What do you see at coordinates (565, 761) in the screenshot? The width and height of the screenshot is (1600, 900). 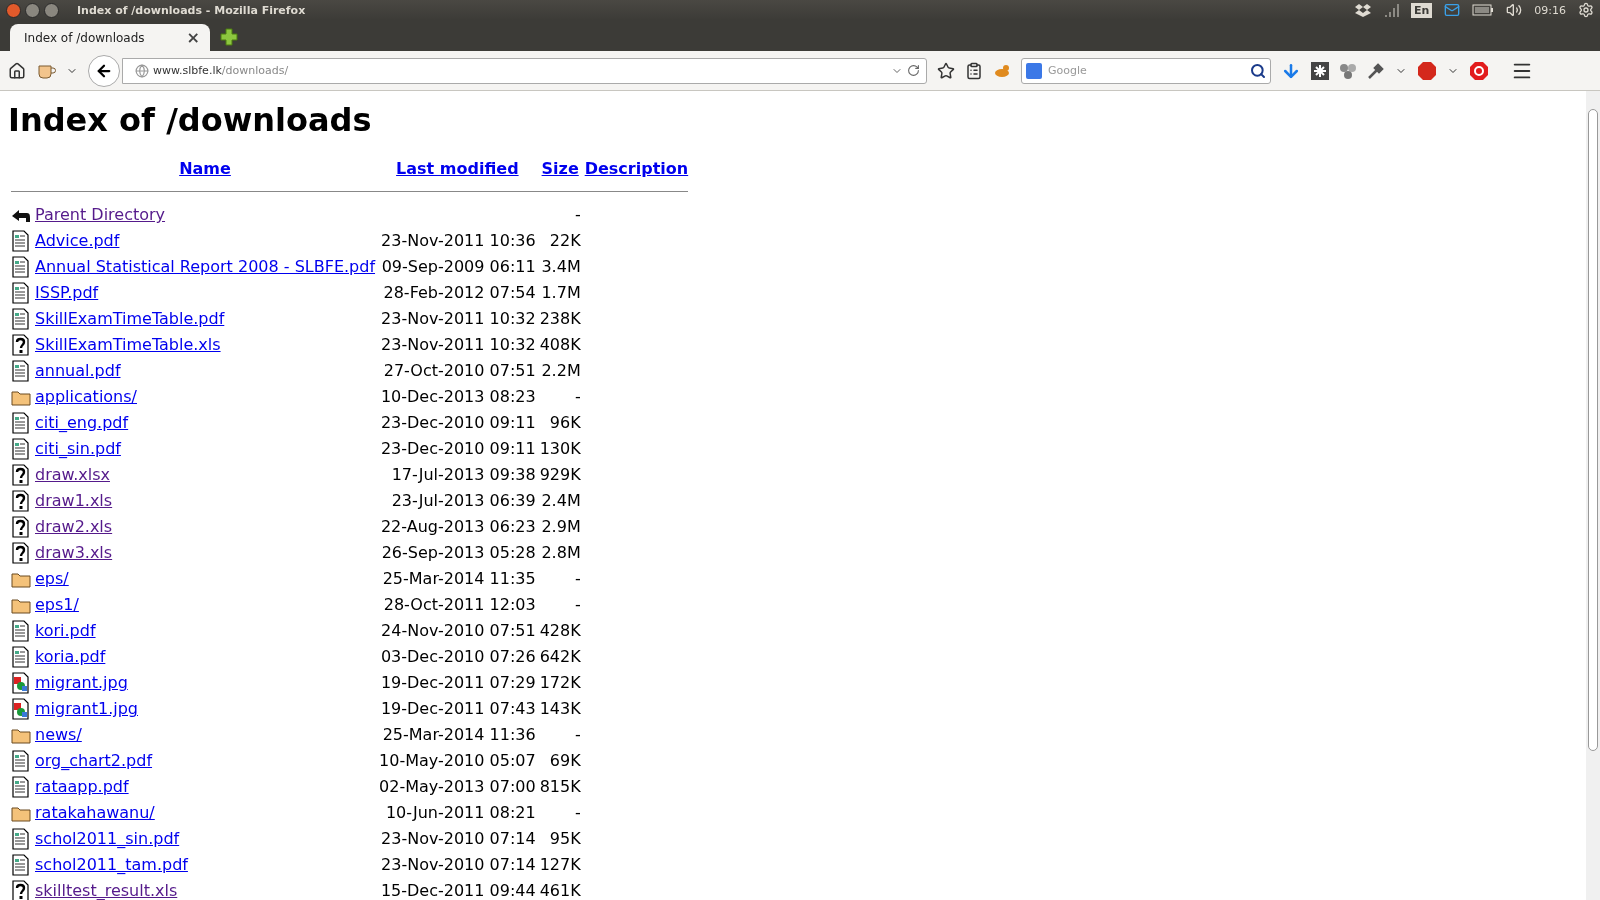 I see `file-size: 69K` at bounding box center [565, 761].